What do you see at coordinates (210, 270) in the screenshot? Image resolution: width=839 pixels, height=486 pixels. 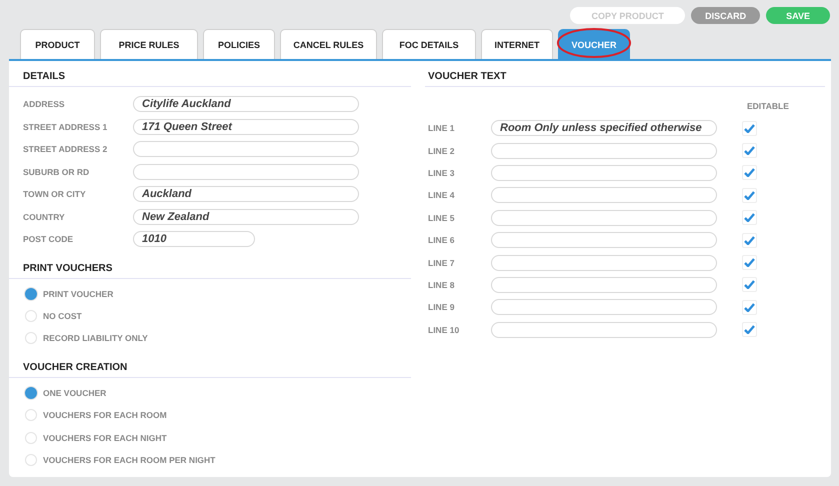 I see `section-title: PRINT VOUCHERS` at bounding box center [210, 270].